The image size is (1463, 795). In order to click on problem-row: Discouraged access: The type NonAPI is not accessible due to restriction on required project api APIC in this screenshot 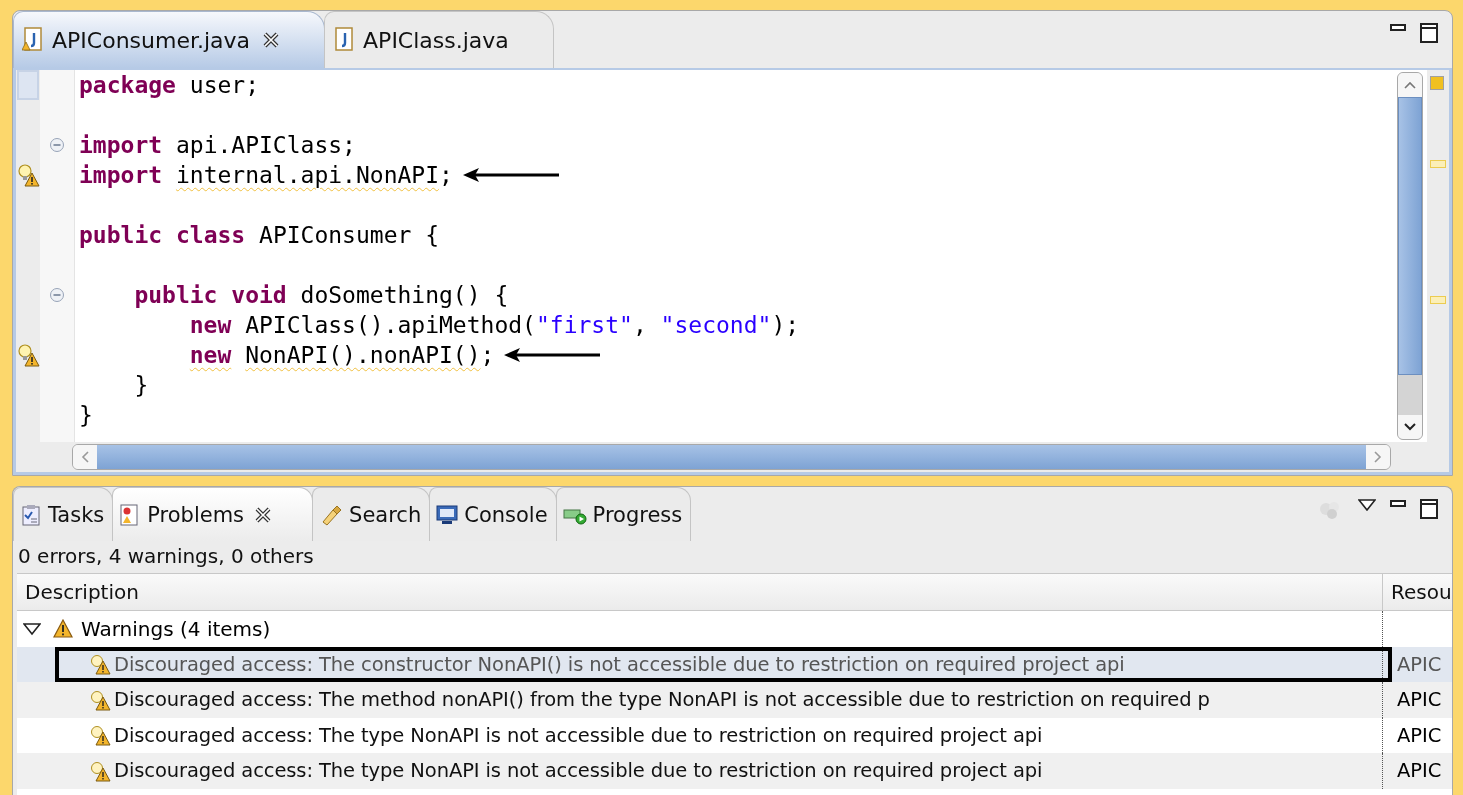, I will do `click(734, 771)`.